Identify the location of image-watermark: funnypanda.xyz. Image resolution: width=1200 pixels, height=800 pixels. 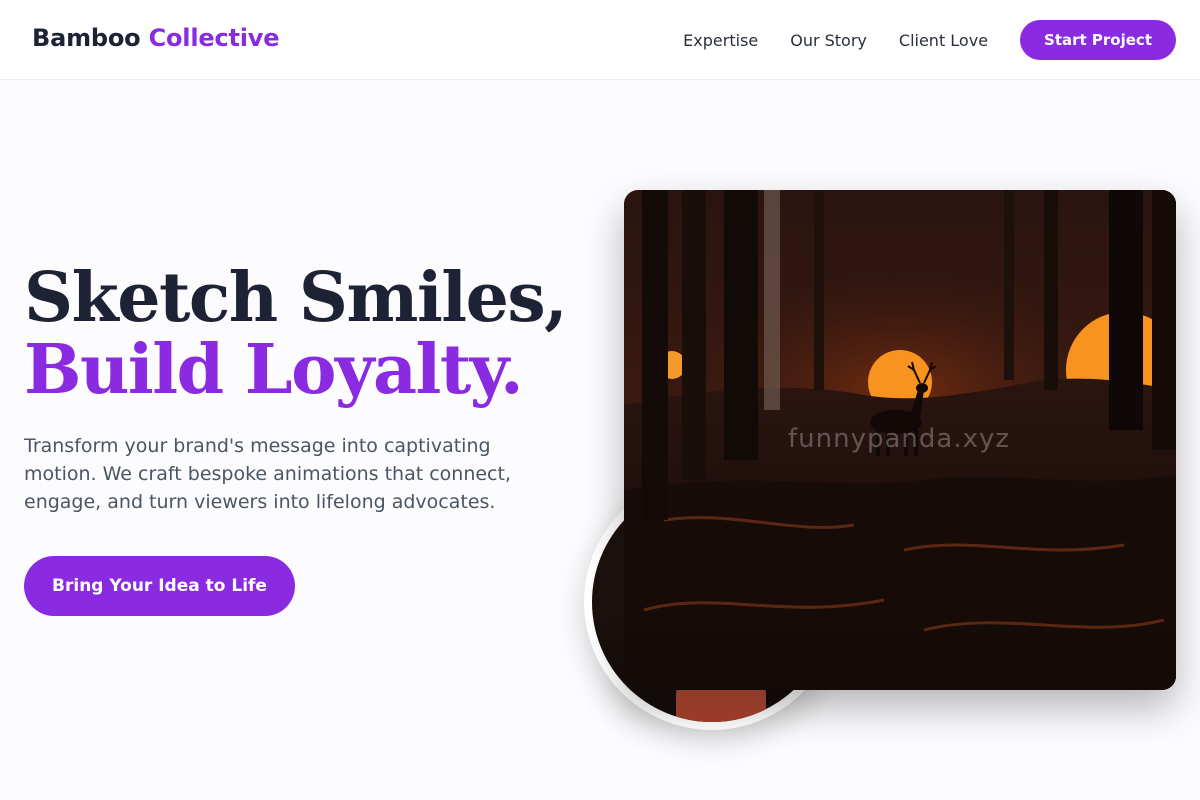
(899, 439).